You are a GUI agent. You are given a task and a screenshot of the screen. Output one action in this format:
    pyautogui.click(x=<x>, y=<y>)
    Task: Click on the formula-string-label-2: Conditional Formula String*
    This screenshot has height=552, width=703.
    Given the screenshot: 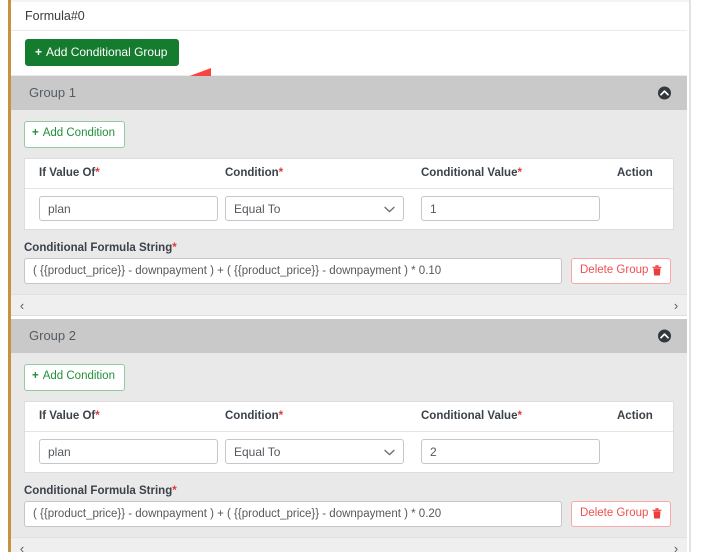 What is the action you would take?
    pyautogui.click(x=100, y=490)
    